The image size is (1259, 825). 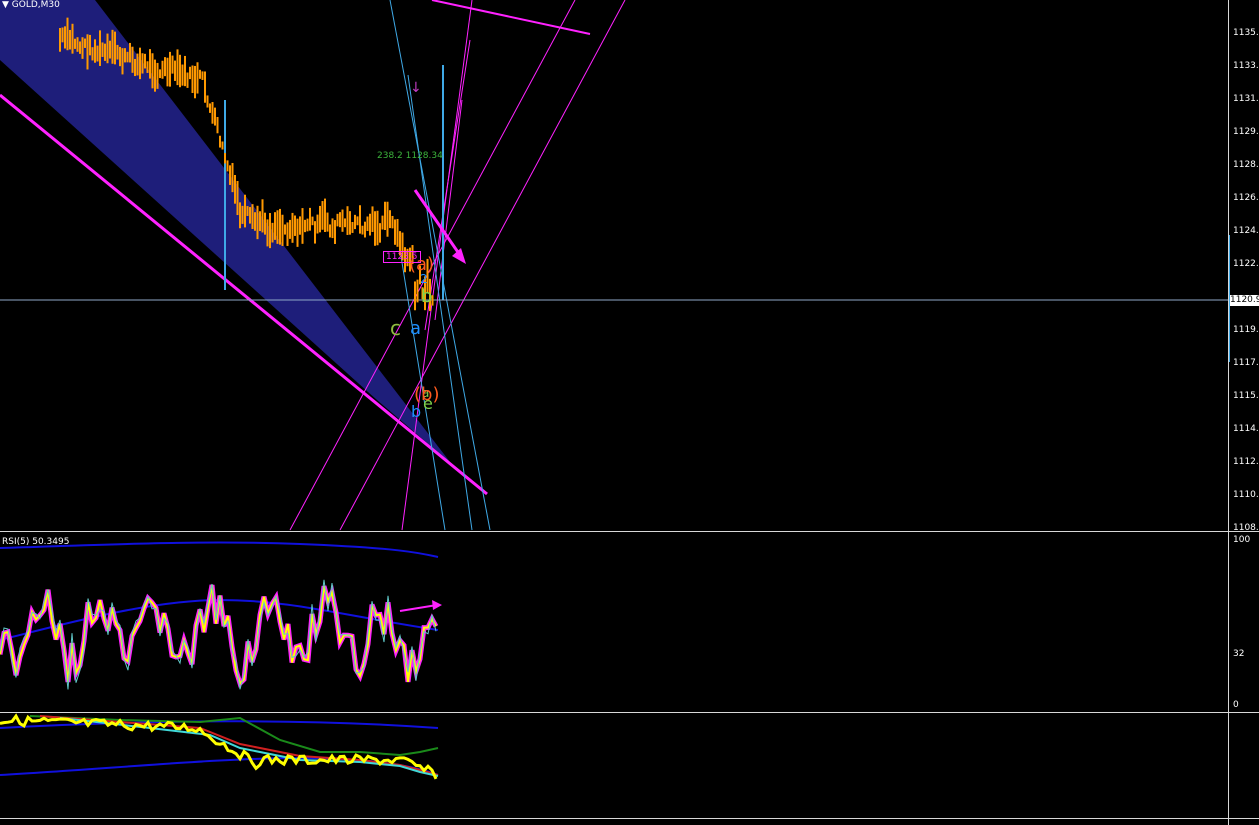 What do you see at coordinates (1228, 412) in the screenshot?
I see `price-axis-border` at bounding box center [1228, 412].